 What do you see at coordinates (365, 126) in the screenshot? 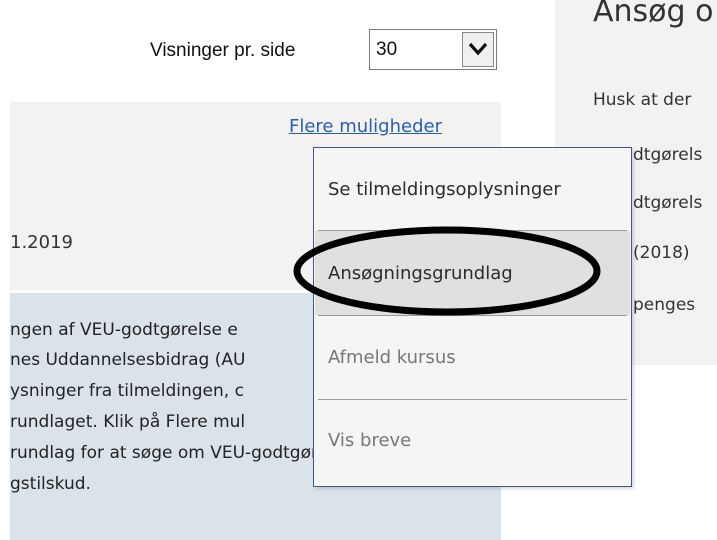
I see `more-options-link: Flere muligheder` at bounding box center [365, 126].